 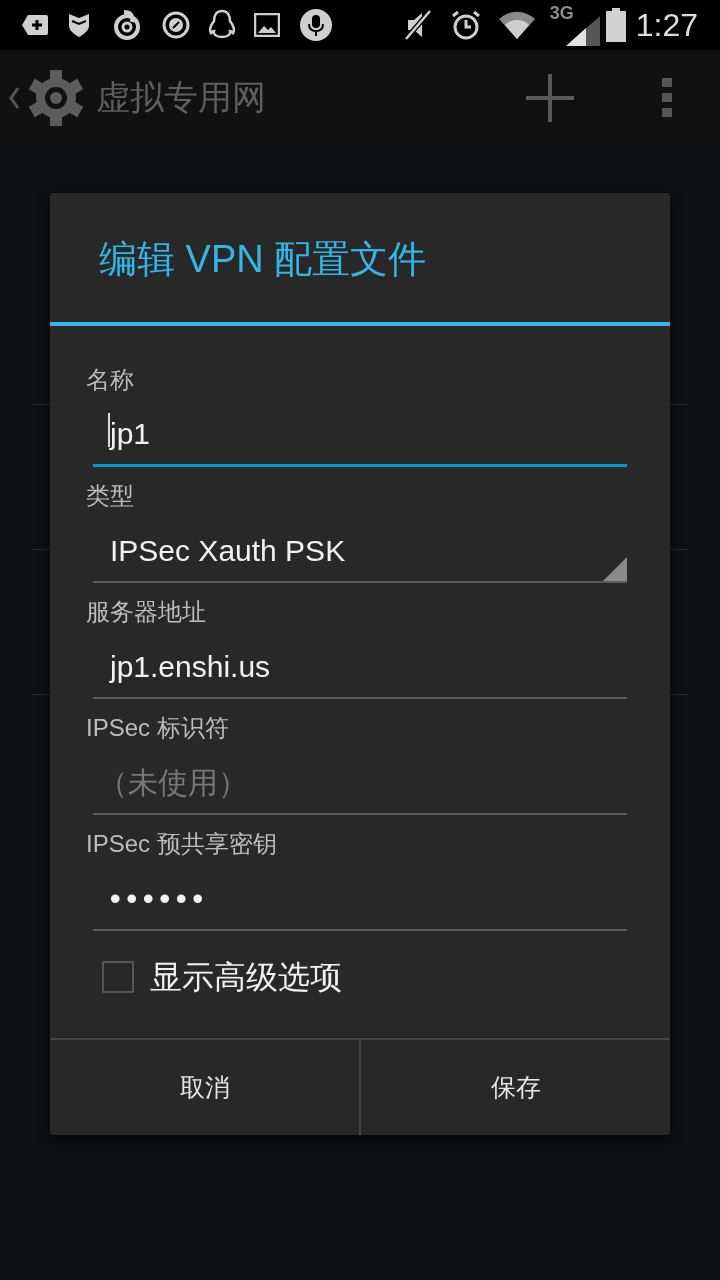 I want to click on wifi-icon, so click(x=516, y=25).